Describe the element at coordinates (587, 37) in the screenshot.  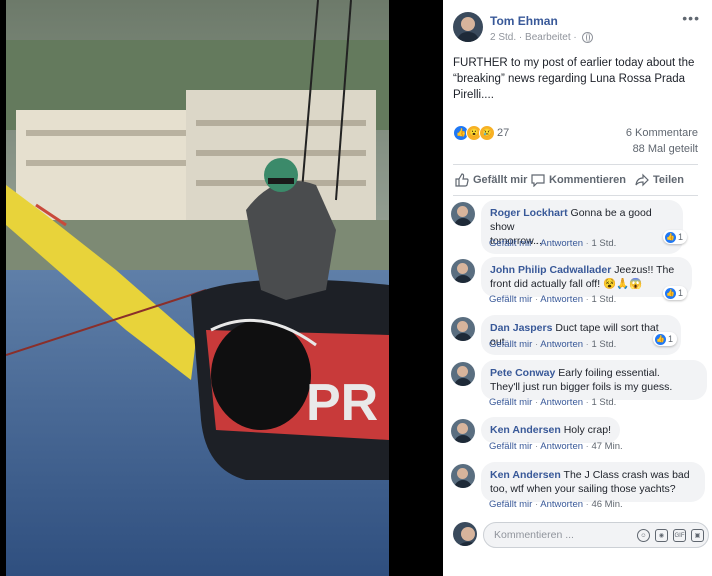
I see `globe-icon` at that location.